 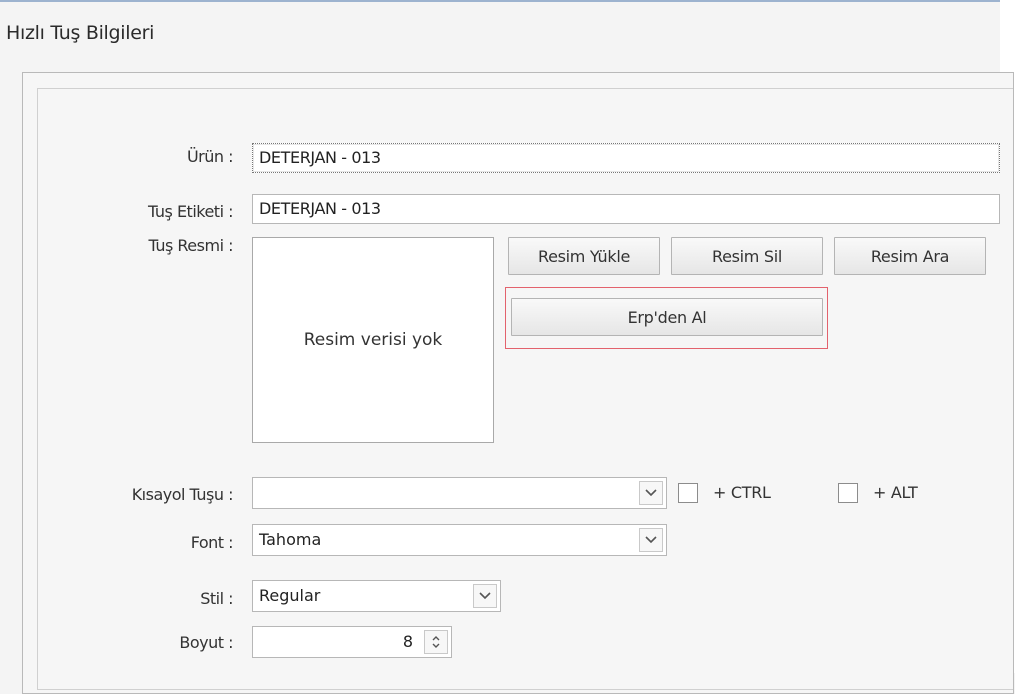 I want to click on window-top-border, so click(x=500, y=1).